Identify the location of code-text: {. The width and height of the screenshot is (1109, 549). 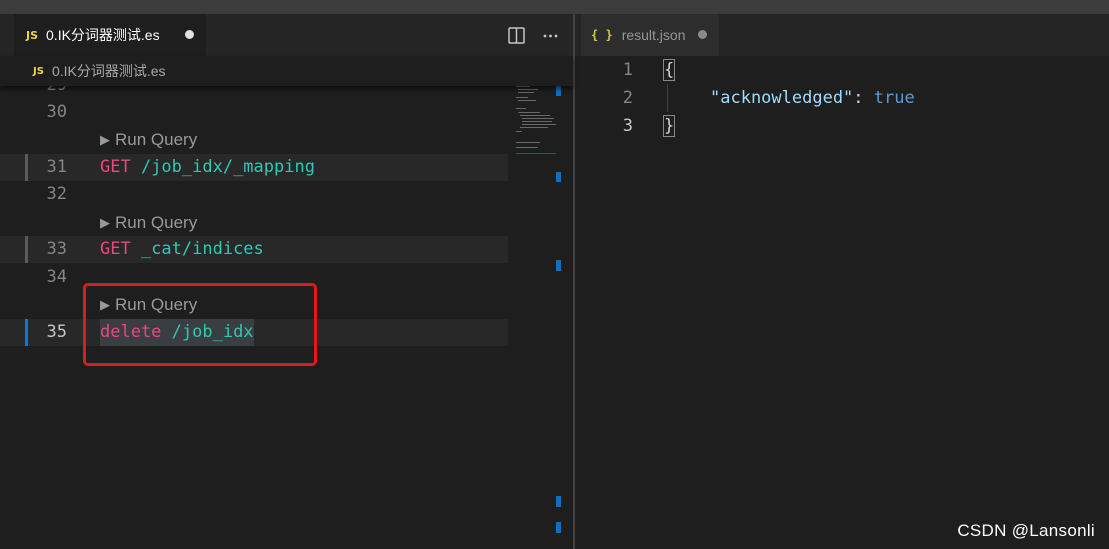
(669, 70).